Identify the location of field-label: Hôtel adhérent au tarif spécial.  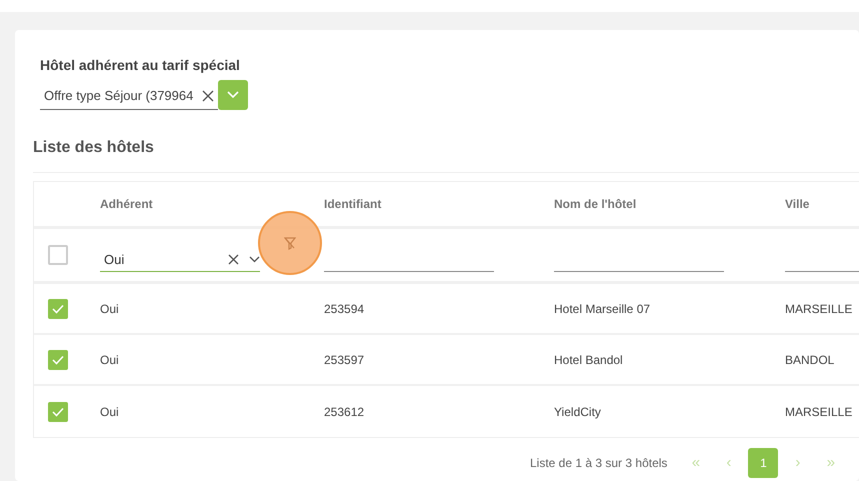
(140, 65).